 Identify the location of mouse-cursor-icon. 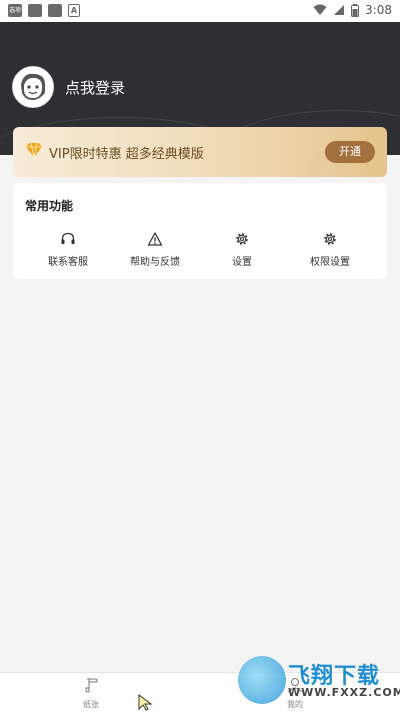
(145, 702).